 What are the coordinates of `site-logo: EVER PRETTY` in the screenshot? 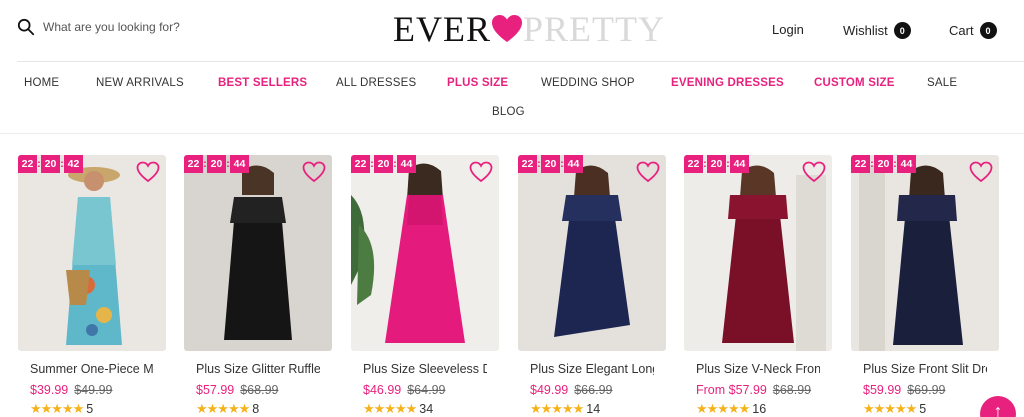 It's located at (529, 29).